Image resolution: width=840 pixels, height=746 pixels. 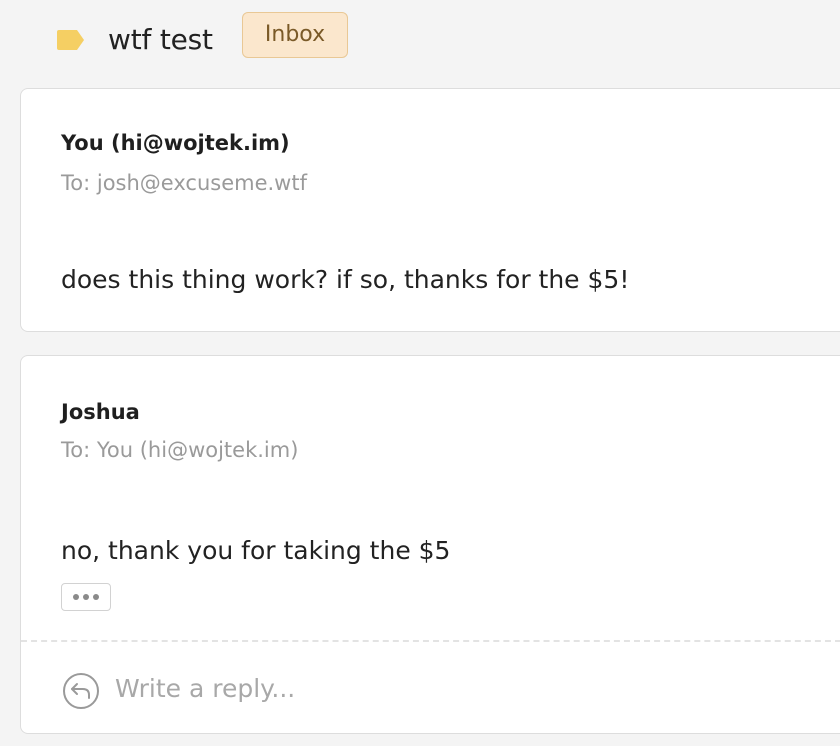 I want to click on message-body: no, thank you for taking the $5, so click(x=256, y=550).